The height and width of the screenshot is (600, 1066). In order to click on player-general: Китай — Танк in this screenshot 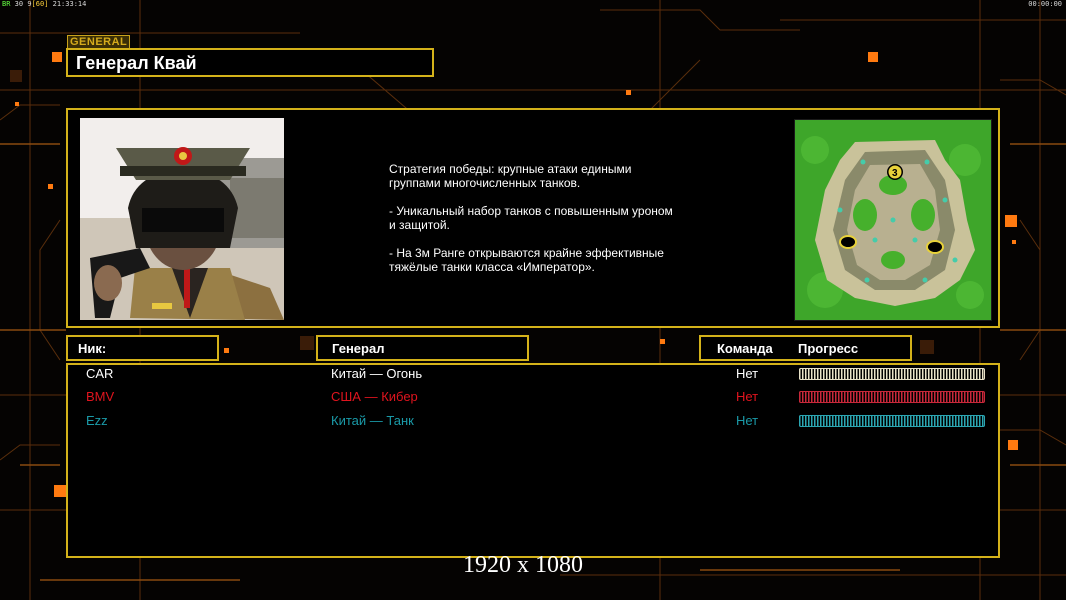, I will do `click(372, 420)`.